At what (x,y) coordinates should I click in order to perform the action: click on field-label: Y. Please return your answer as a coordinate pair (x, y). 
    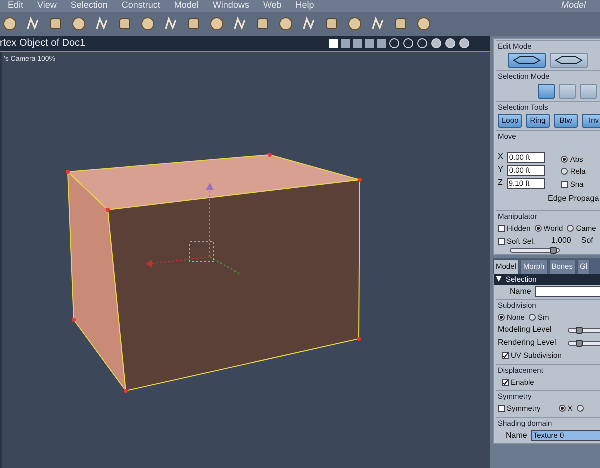
    Looking at the image, I should click on (501, 170).